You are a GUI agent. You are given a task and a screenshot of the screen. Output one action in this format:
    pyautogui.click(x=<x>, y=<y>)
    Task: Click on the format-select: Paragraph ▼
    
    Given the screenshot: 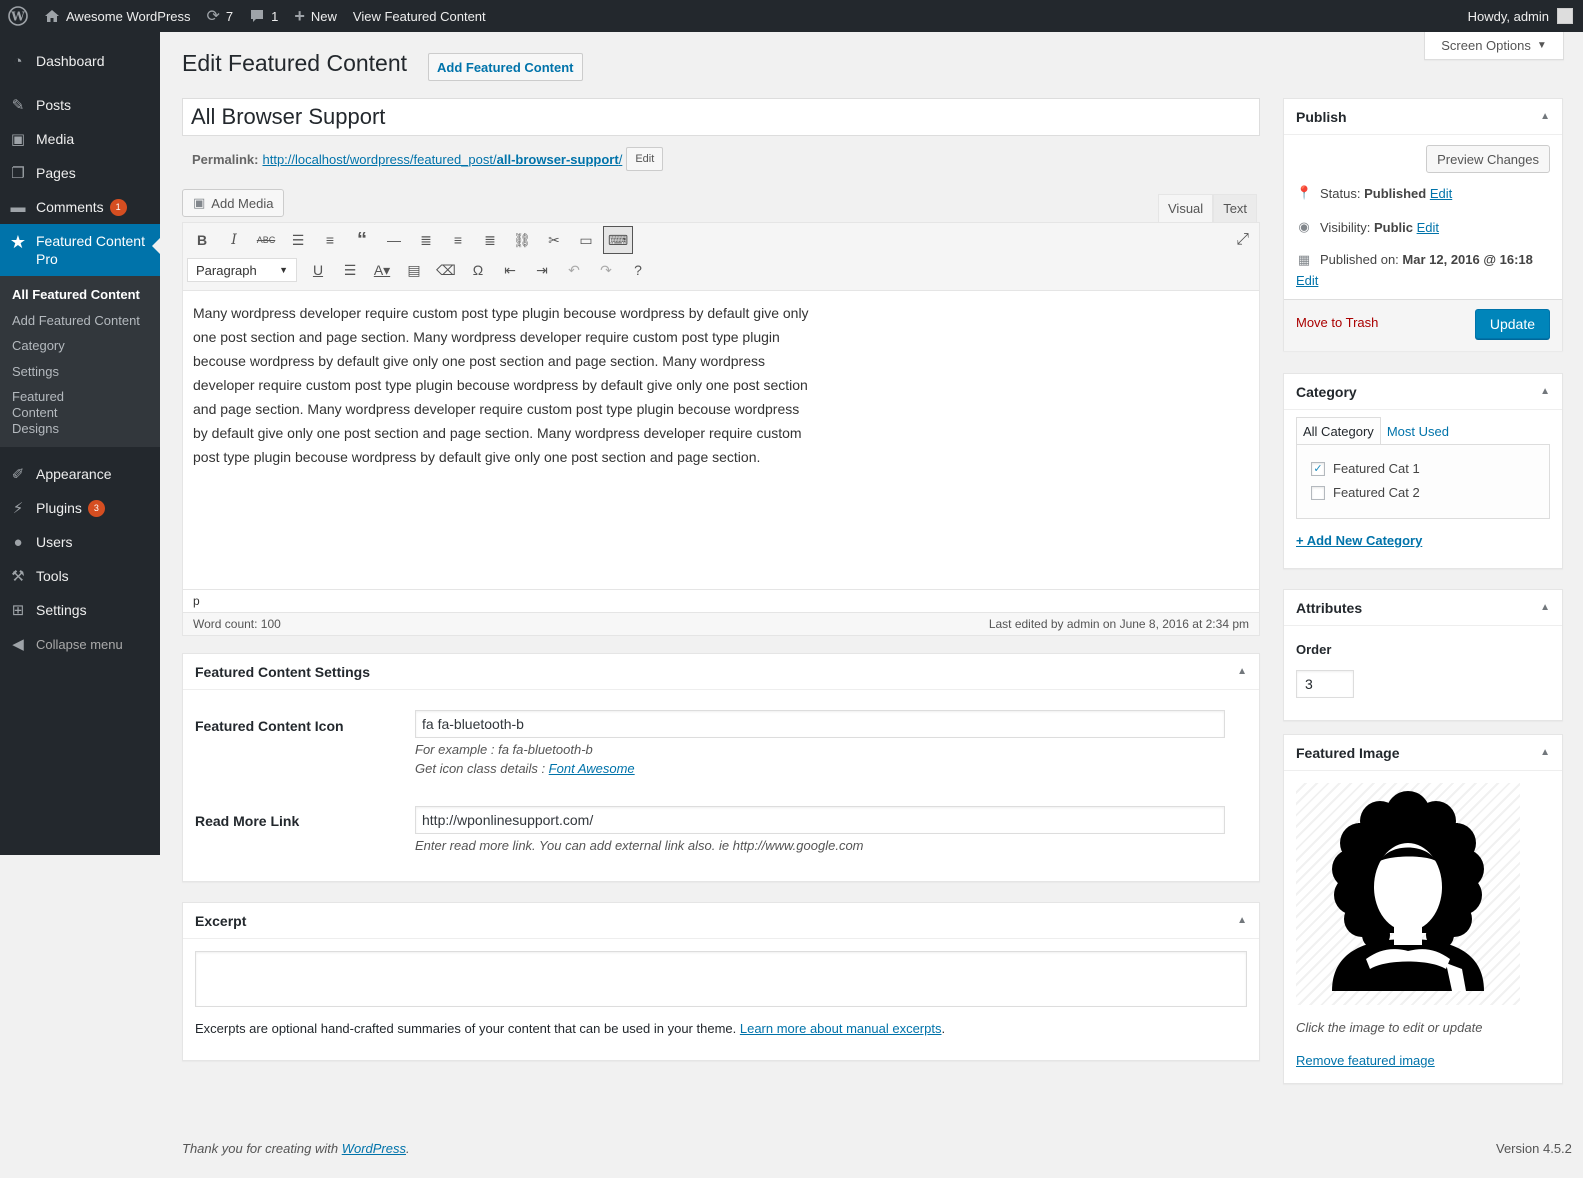 What is the action you would take?
    pyautogui.click(x=242, y=270)
    